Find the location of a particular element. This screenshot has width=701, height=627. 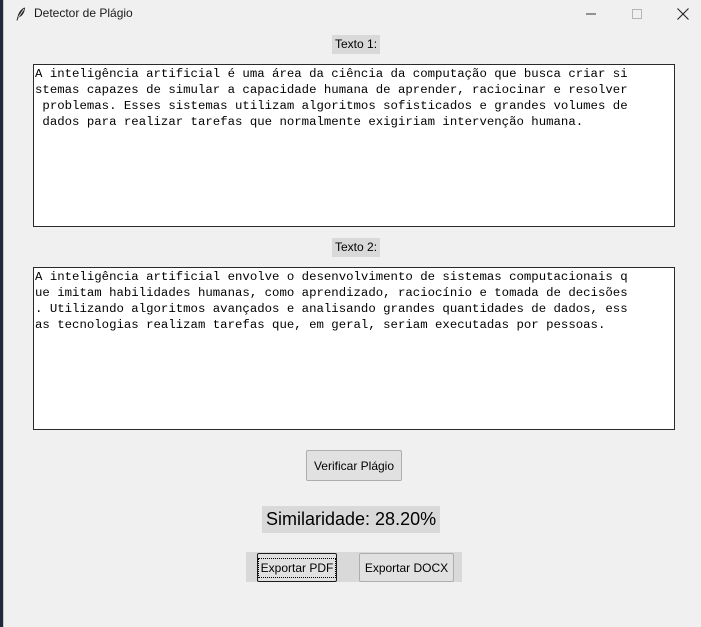

text2-label: Texto 2: is located at coordinates (356, 247).